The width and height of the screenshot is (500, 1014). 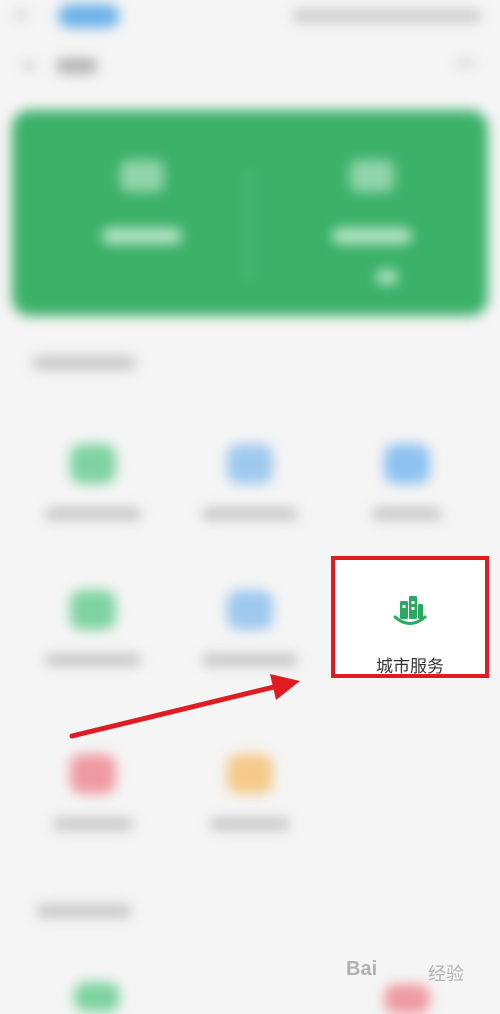 What do you see at coordinates (446, 974) in the screenshot?
I see `watermark-text: 经验` at bounding box center [446, 974].